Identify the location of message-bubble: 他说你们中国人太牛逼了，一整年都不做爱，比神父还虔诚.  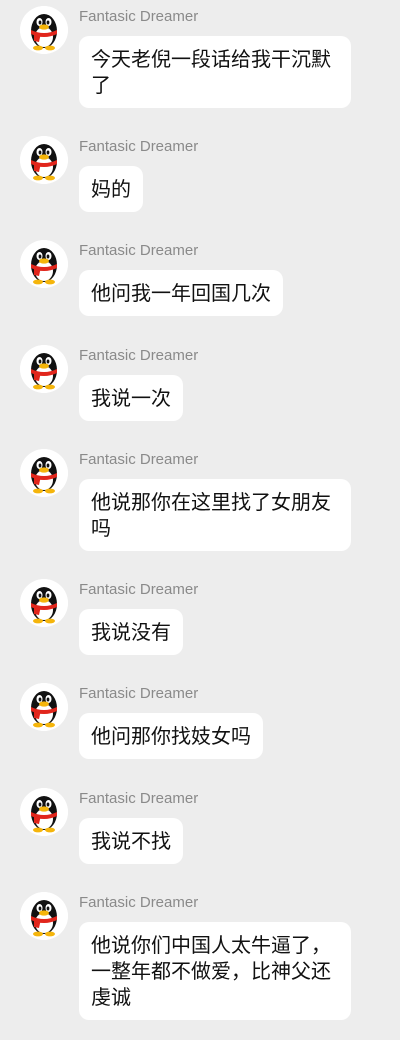
(215, 971).